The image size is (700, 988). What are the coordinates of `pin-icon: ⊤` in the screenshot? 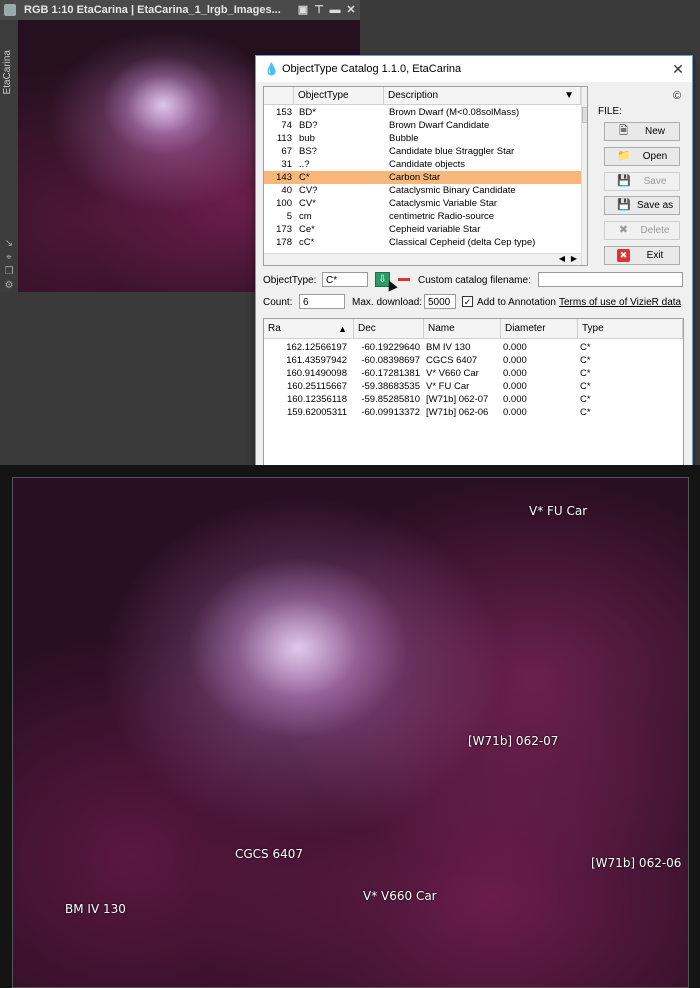 It's located at (319, 10).